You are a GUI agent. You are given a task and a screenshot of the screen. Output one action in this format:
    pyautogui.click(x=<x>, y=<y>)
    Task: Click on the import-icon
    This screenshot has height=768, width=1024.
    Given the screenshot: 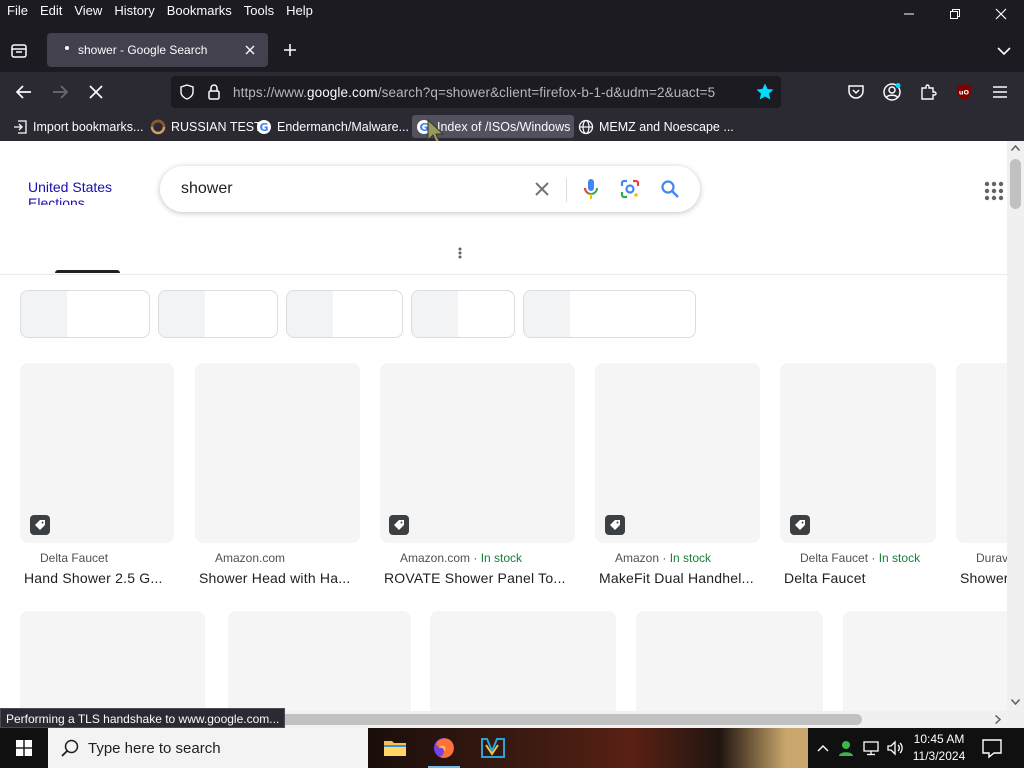 What is the action you would take?
    pyautogui.click(x=20, y=127)
    